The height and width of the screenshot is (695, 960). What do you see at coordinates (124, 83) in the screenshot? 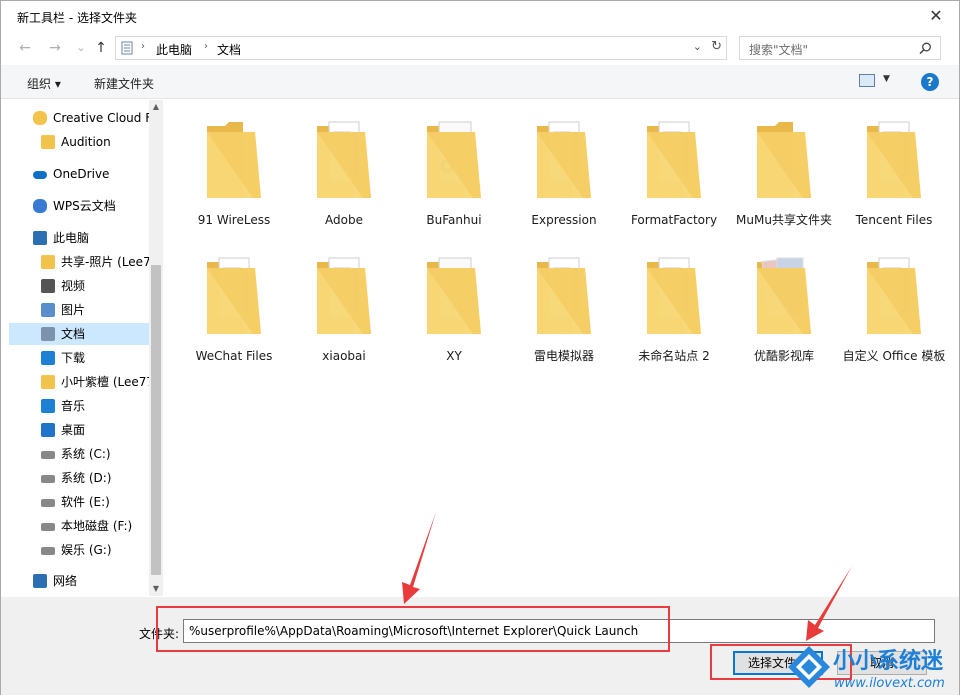
I see `new-folder-button: 新建文件夹` at bounding box center [124, 83].